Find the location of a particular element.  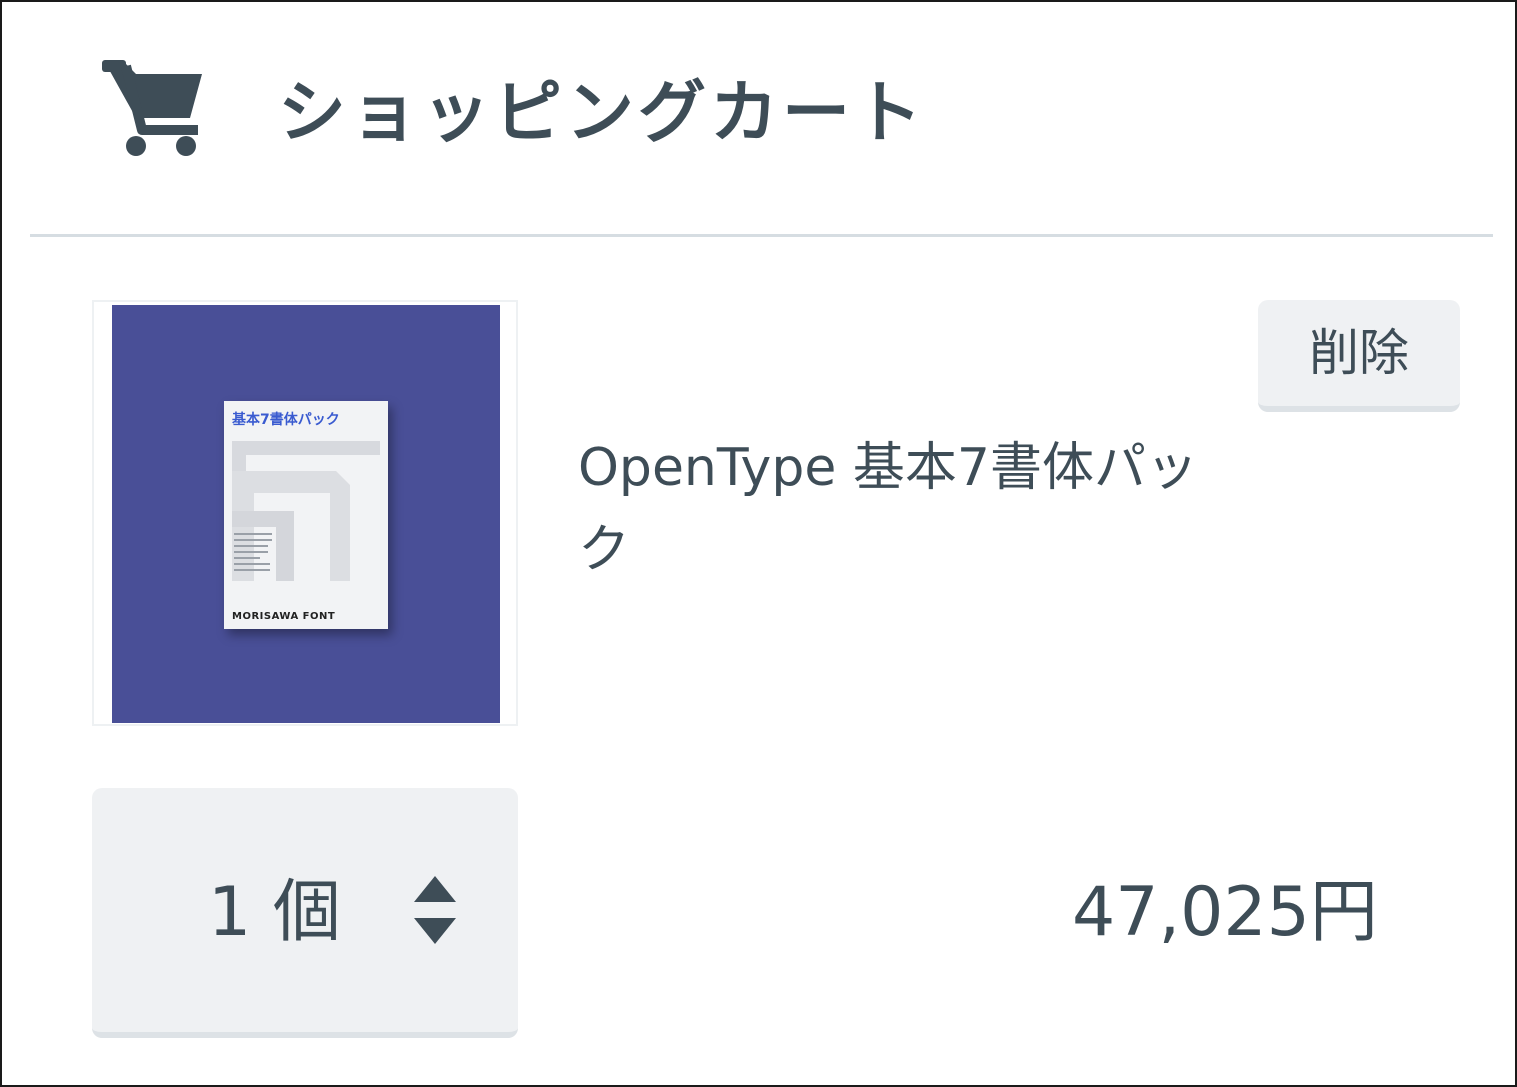

product-image: 基本7書体パック MORISAWA FONT is located at coordinates (305, 513).